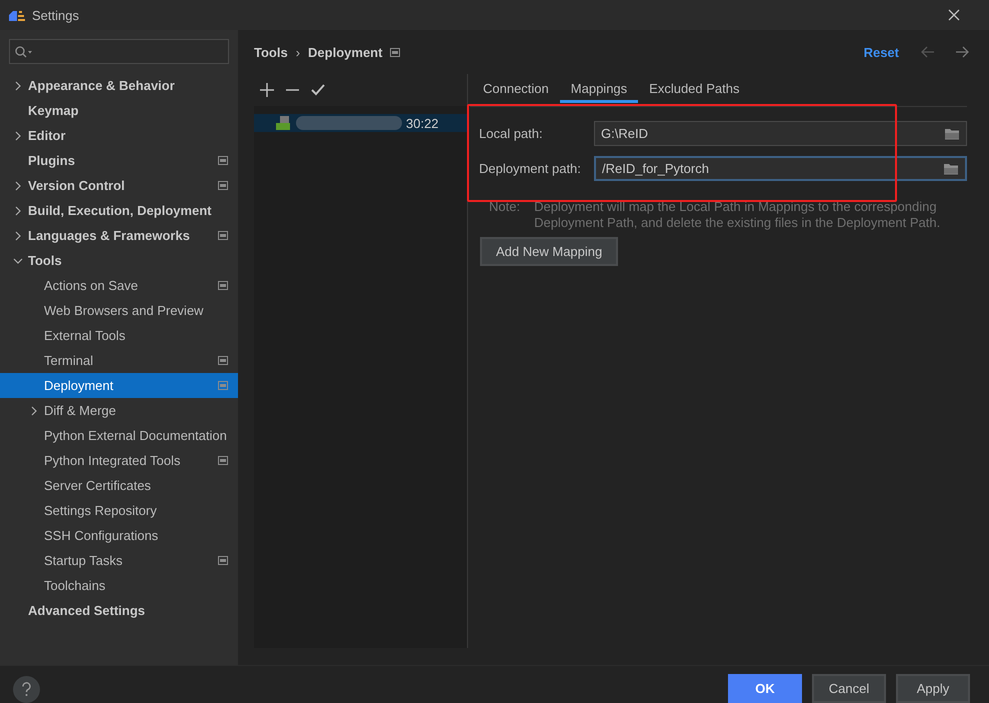 The height and width of the screenshot is (703, 989). What do you see at coordinates (694, 88) in the screenshot?
I see `tab: Excluded Paths` at bounding box center [694, 88].